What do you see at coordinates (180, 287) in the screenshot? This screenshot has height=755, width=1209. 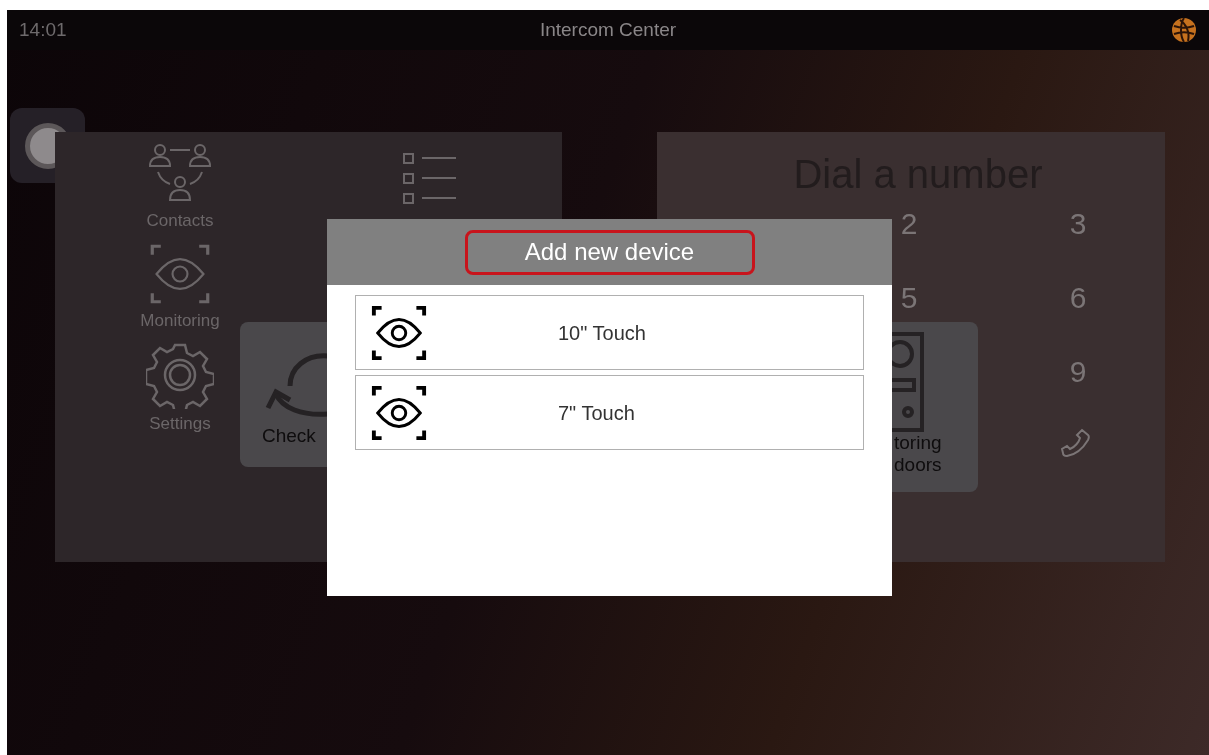 I see `menu-item: Monitoring` at bounding box center [180, 287].